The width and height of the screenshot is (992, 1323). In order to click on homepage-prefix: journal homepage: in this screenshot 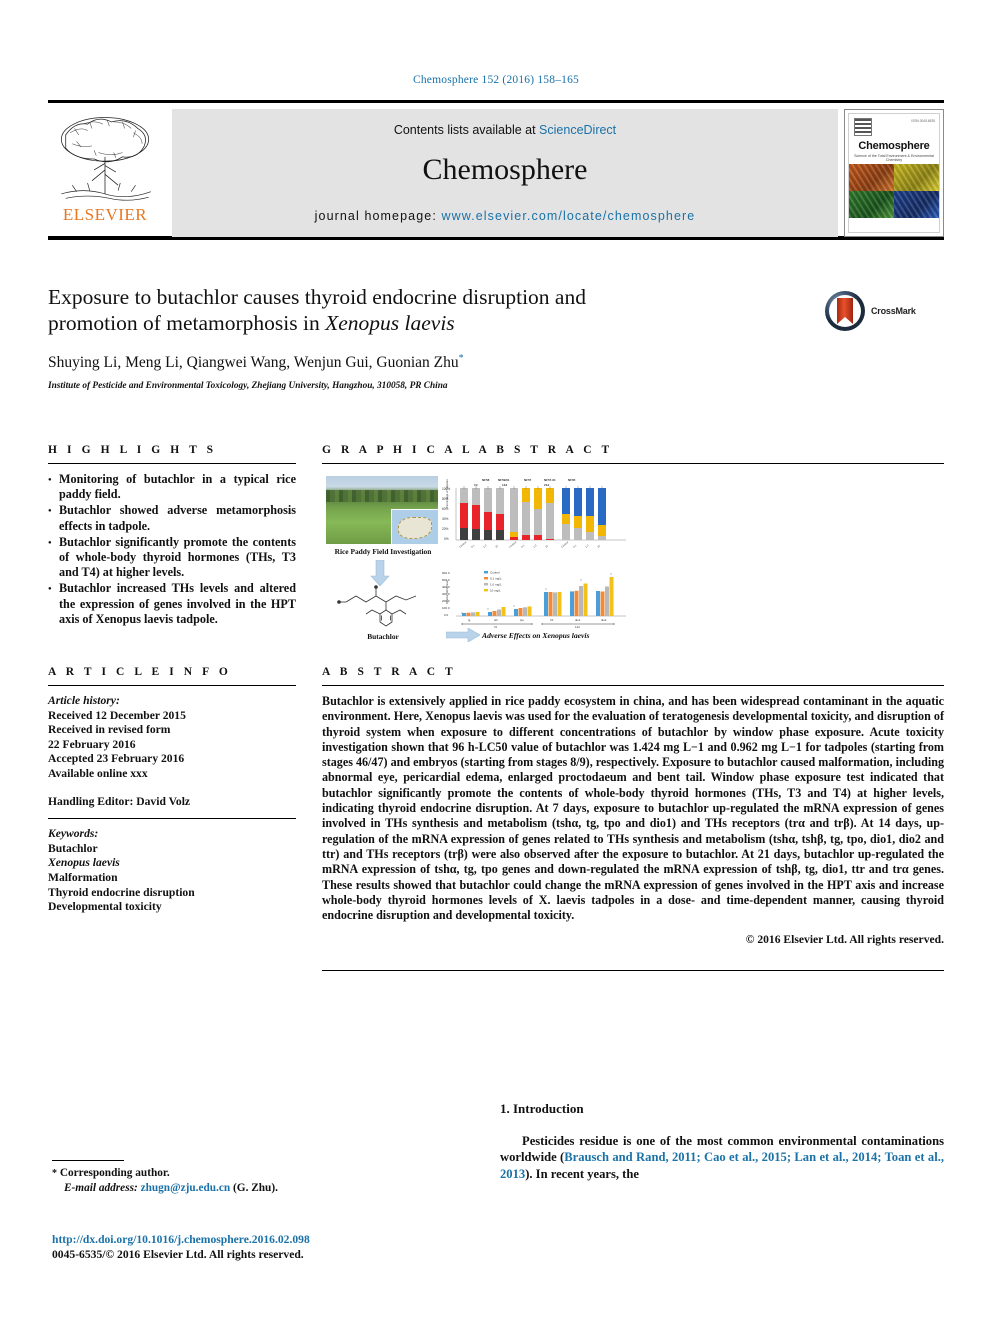, I will do `click(378, 216)`.